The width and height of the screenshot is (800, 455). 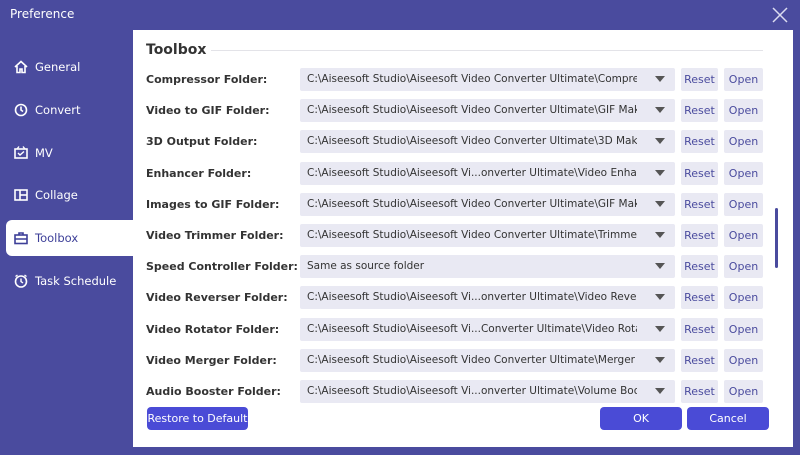 I want to click on scrollbar-thumb, so click(x=776, y=238).